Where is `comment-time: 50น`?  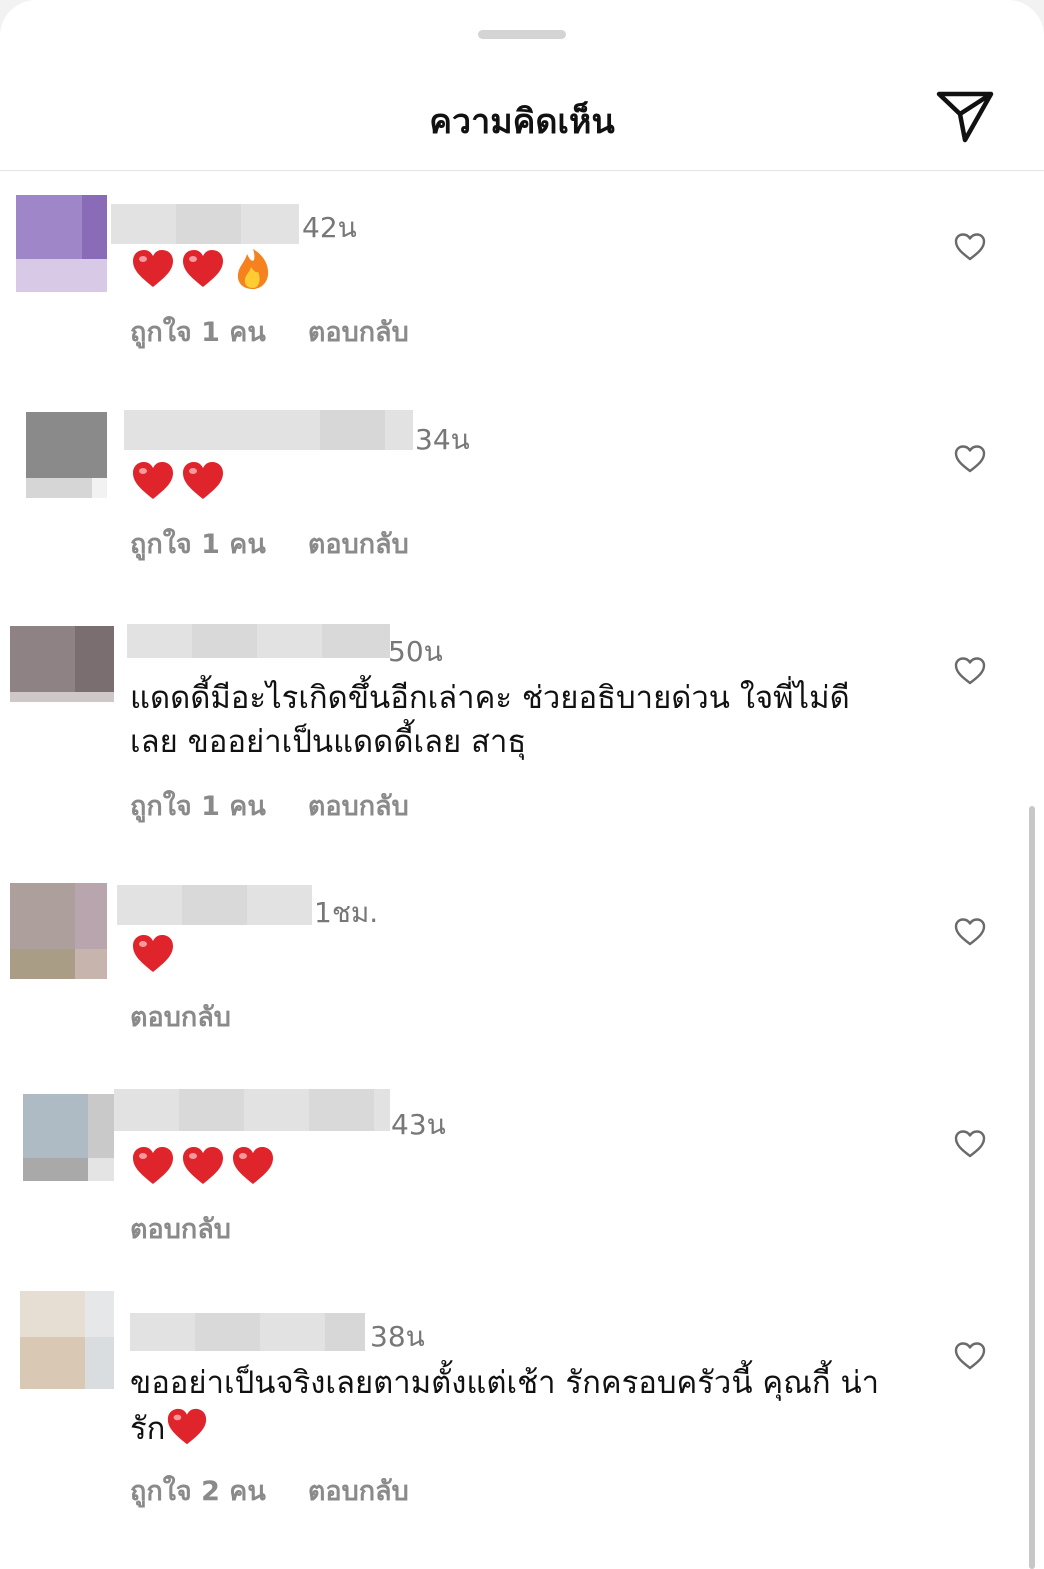
comment-time: 50น is located at coordinates (415, 651).